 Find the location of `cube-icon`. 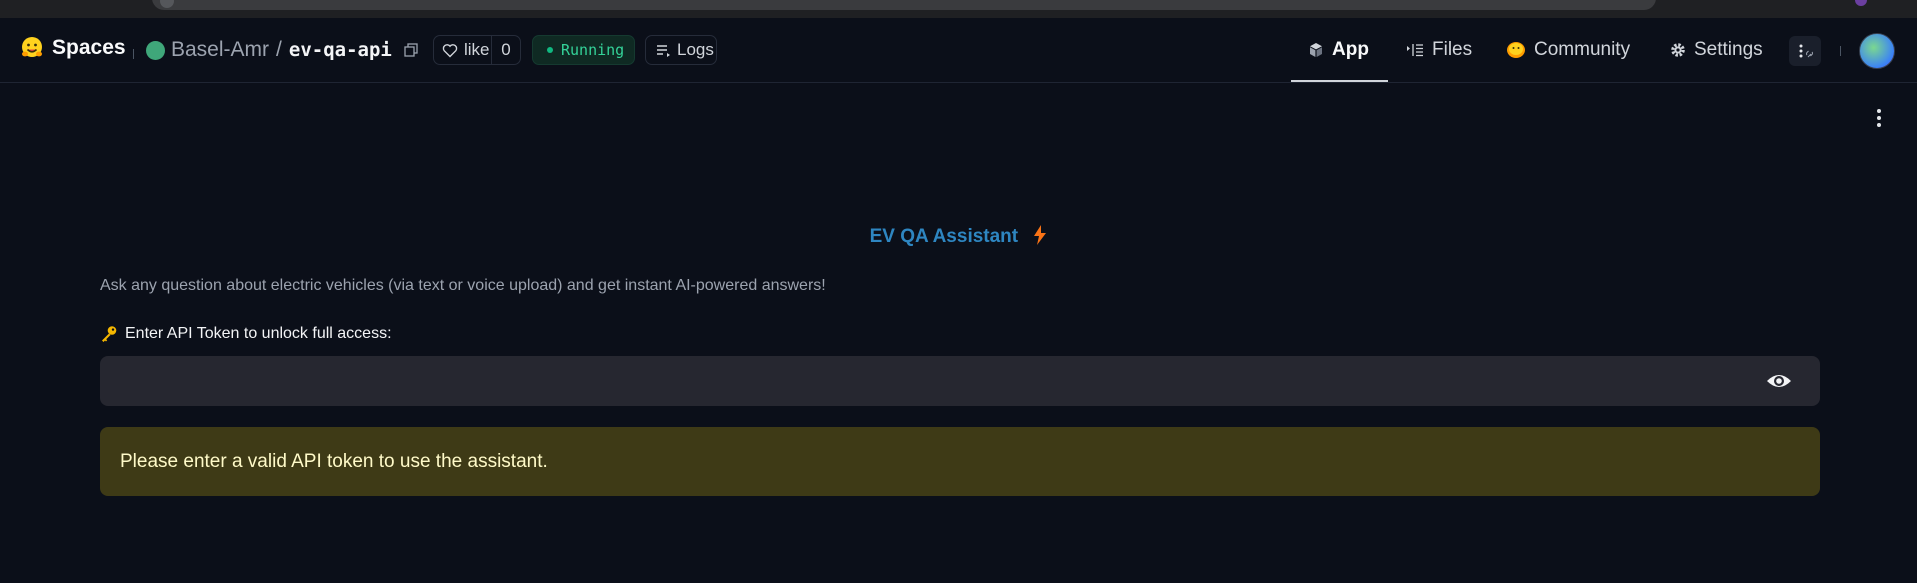

cube-icon is located at coordinates (1316, 50).